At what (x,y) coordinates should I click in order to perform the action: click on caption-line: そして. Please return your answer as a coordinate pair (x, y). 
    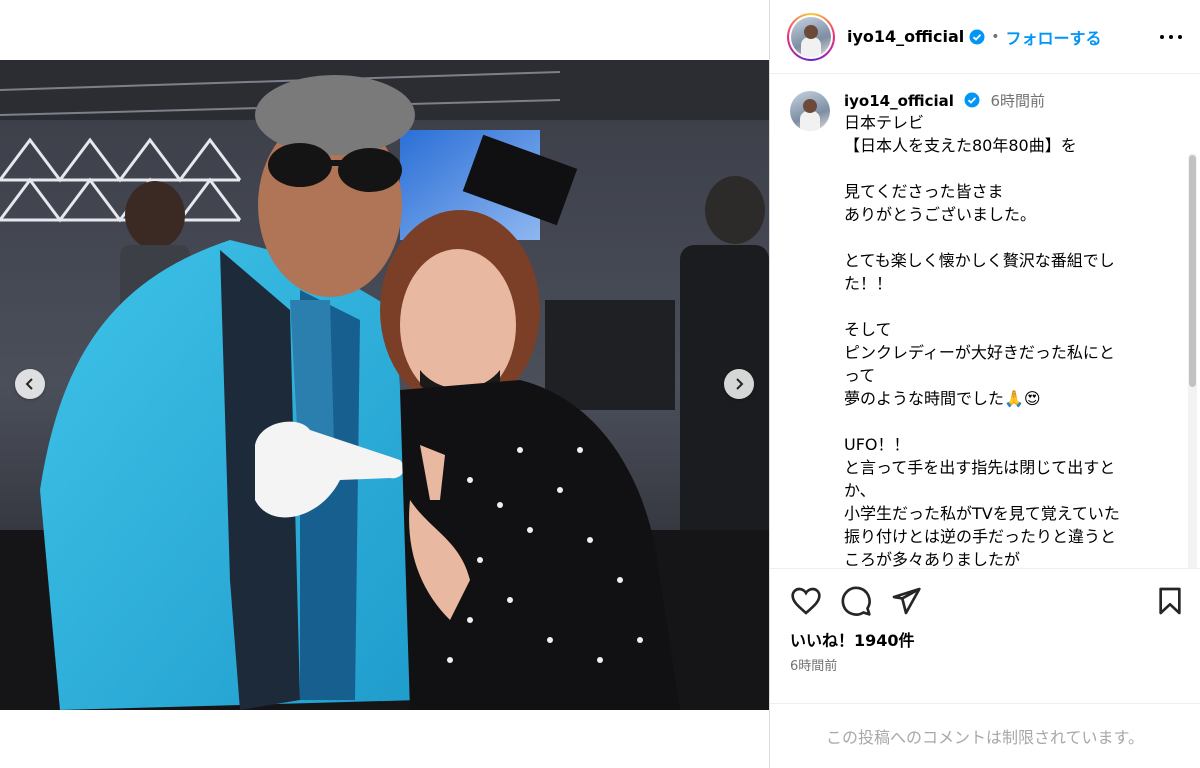
    Looking at the image, I should click on (868, 329).